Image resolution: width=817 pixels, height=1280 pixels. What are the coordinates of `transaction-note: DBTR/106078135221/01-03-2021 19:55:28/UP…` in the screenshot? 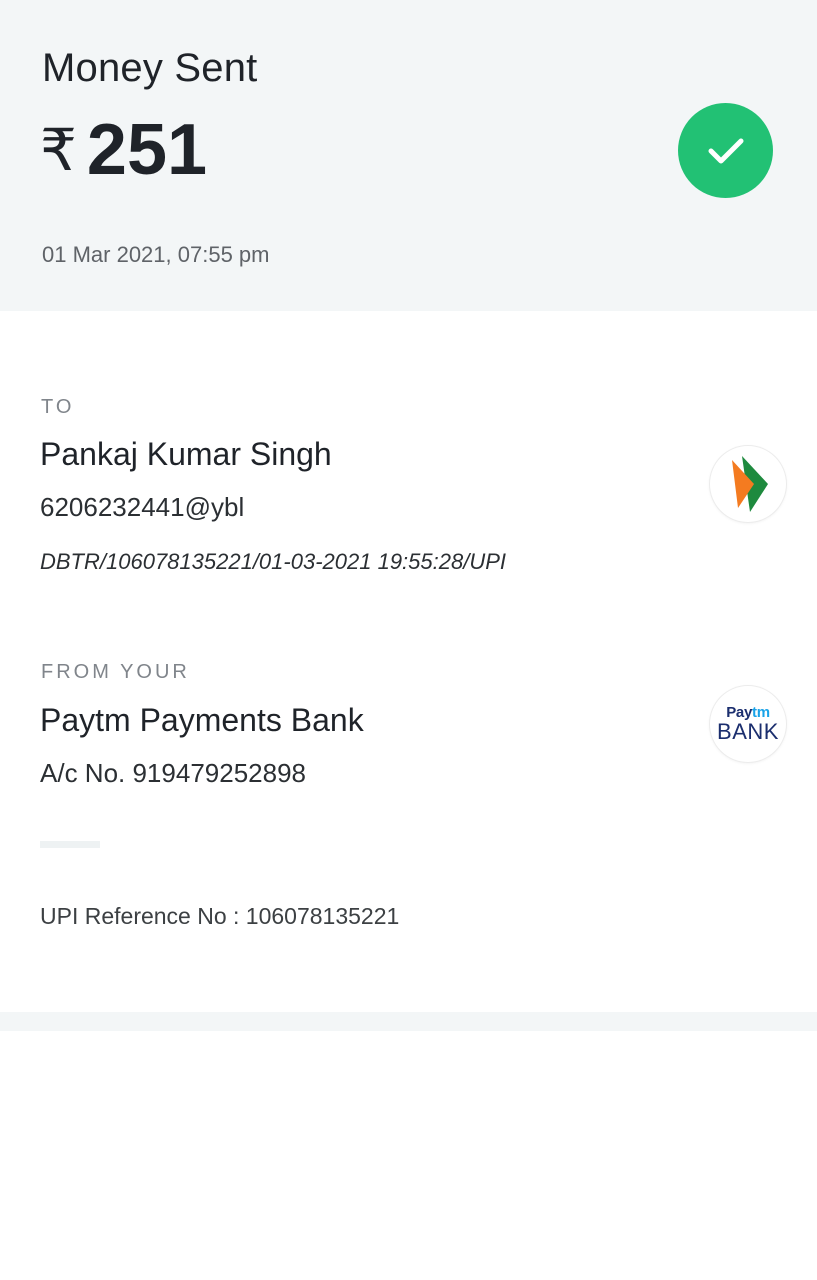 It's located at (273, 561).